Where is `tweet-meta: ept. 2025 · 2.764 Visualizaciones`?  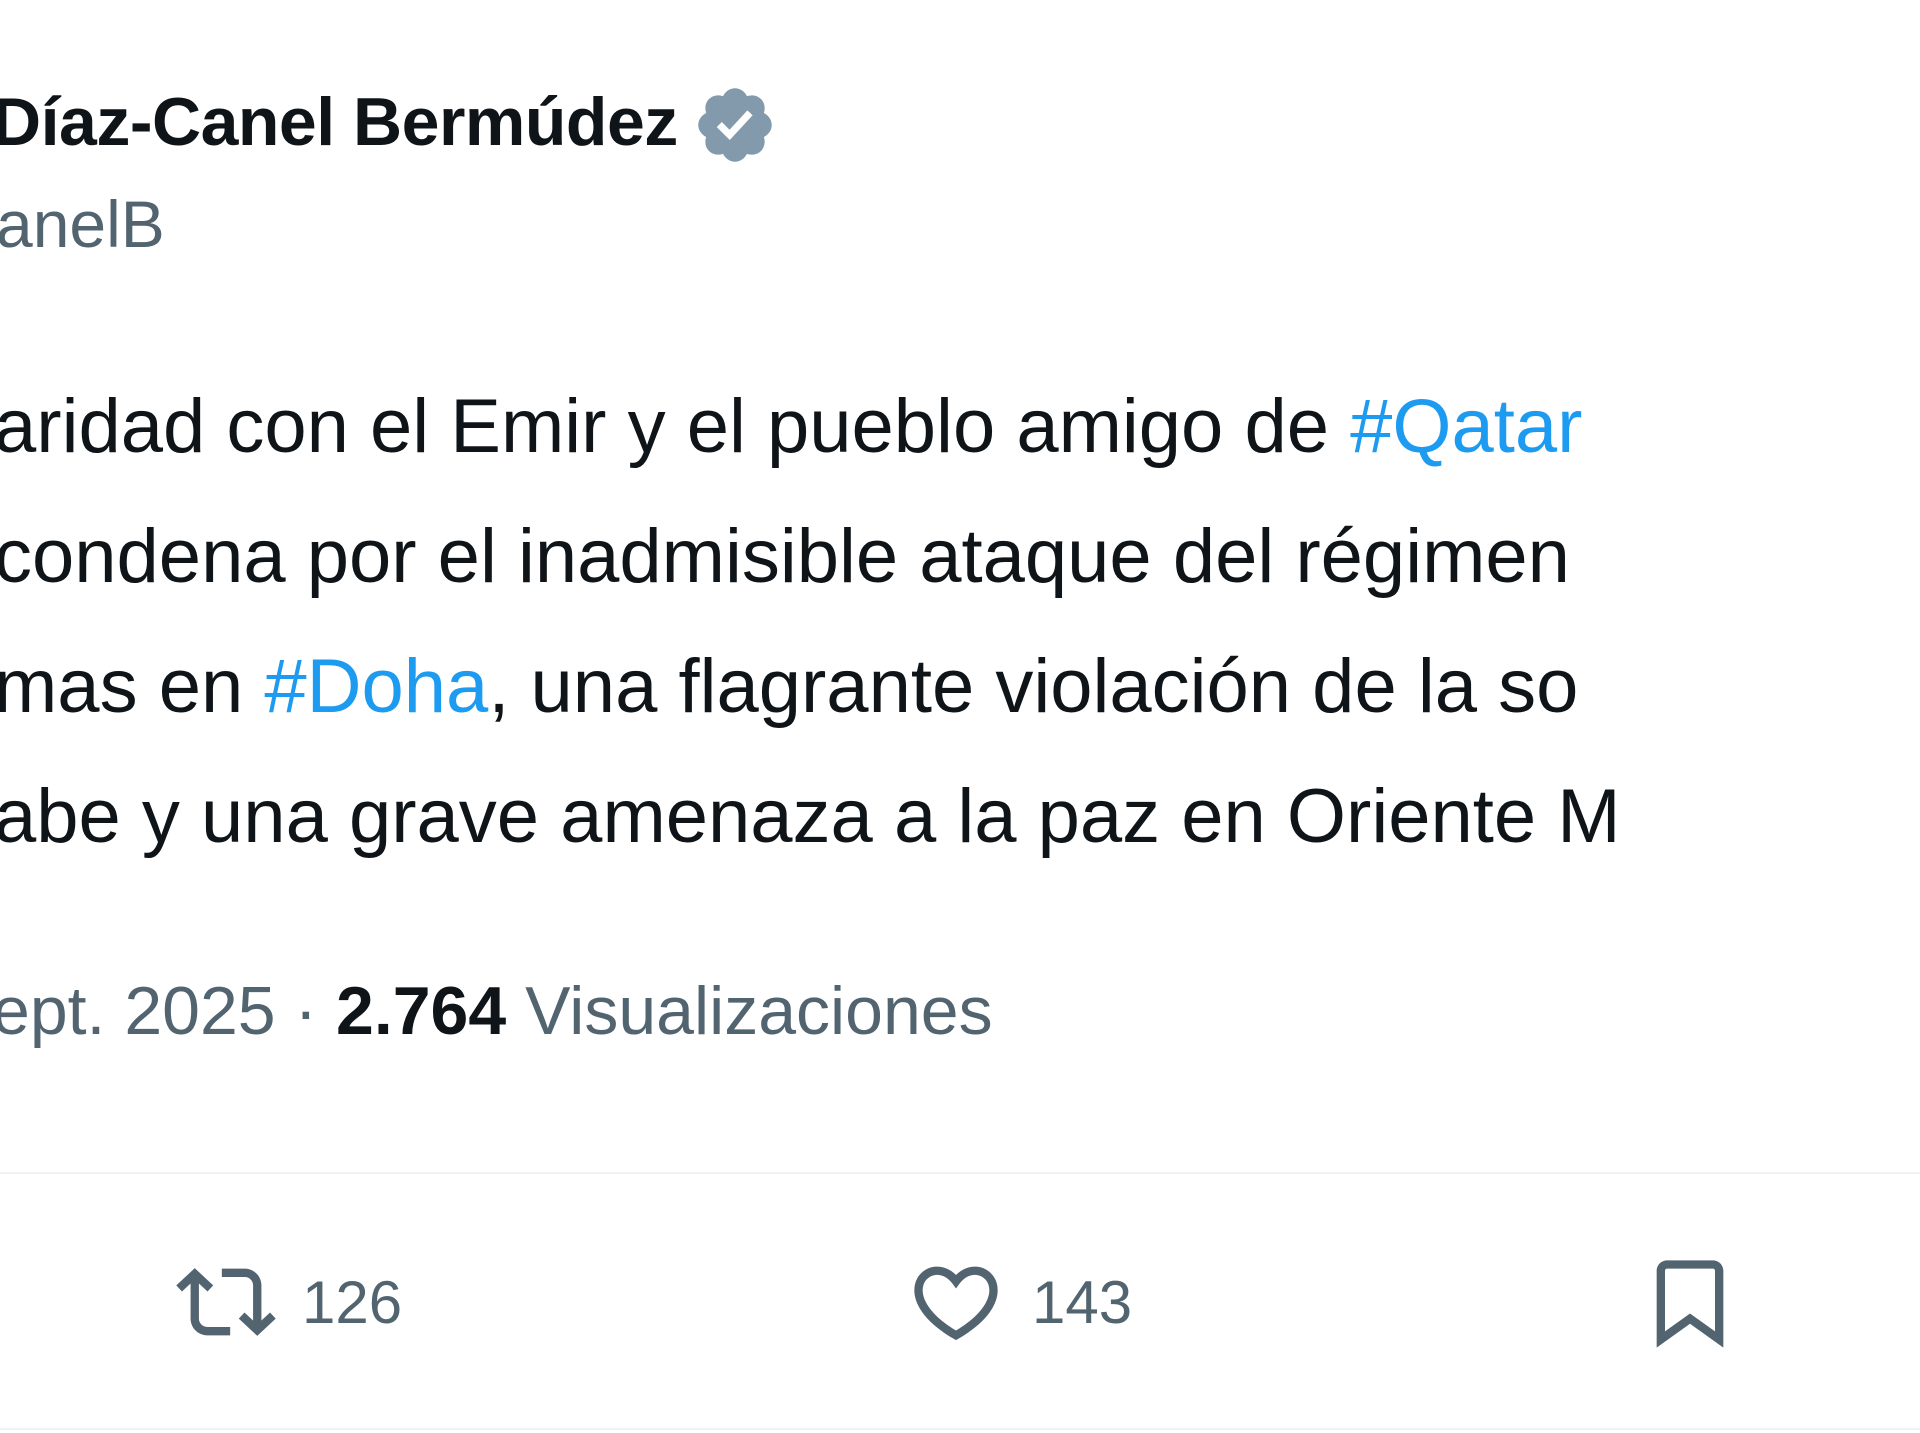 tweet-meta: ept. 2025 · 2.764 Visualizaciones is located at coordinates (496, 1011).